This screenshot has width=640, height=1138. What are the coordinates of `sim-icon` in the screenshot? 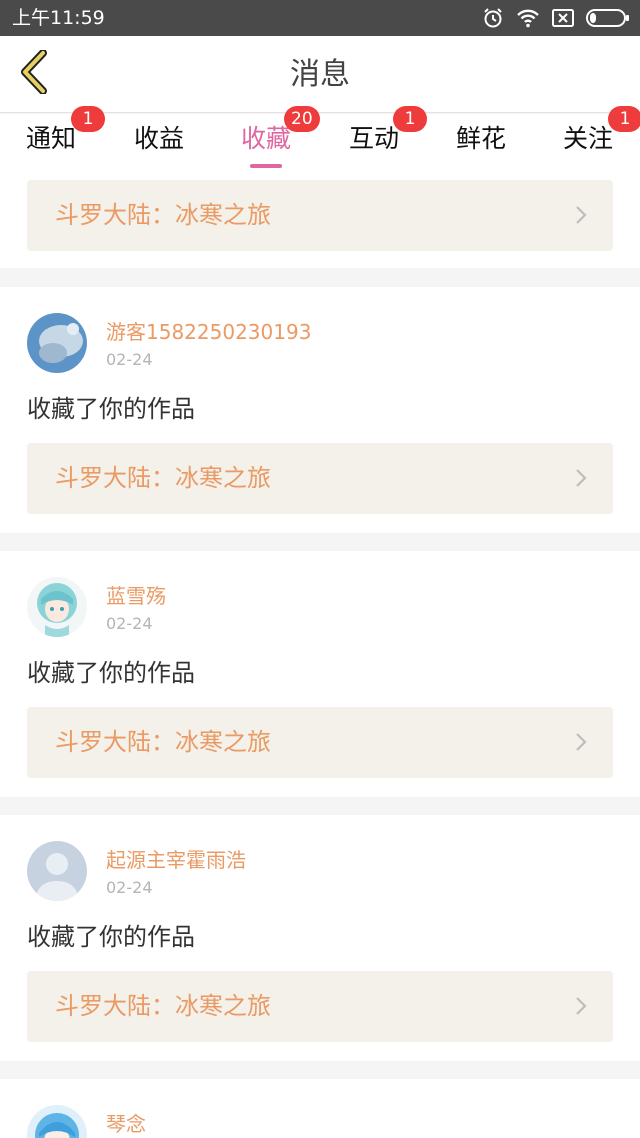 It's located at (563, 18).